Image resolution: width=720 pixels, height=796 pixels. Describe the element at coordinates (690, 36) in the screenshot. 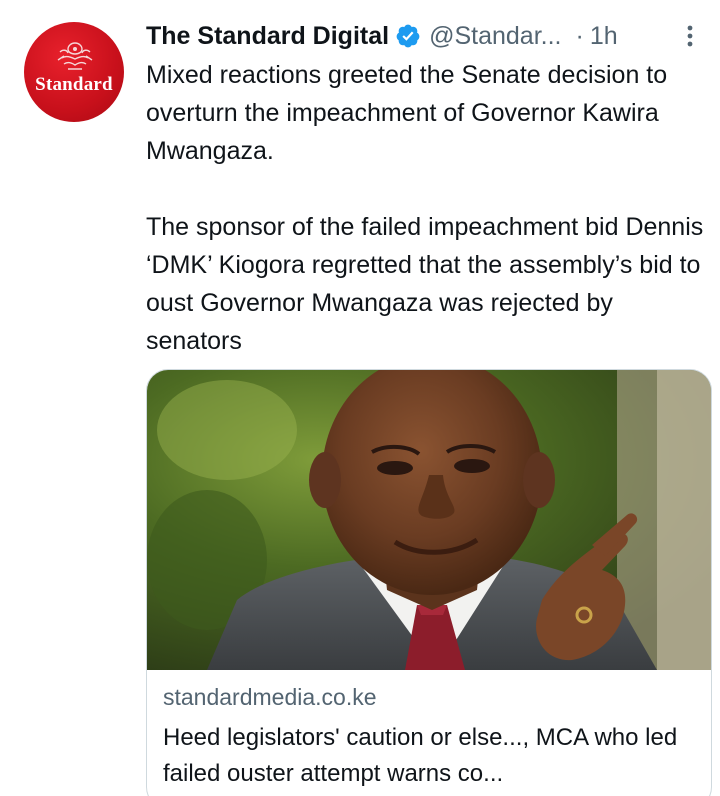

I see `more-options-icon` at that location.